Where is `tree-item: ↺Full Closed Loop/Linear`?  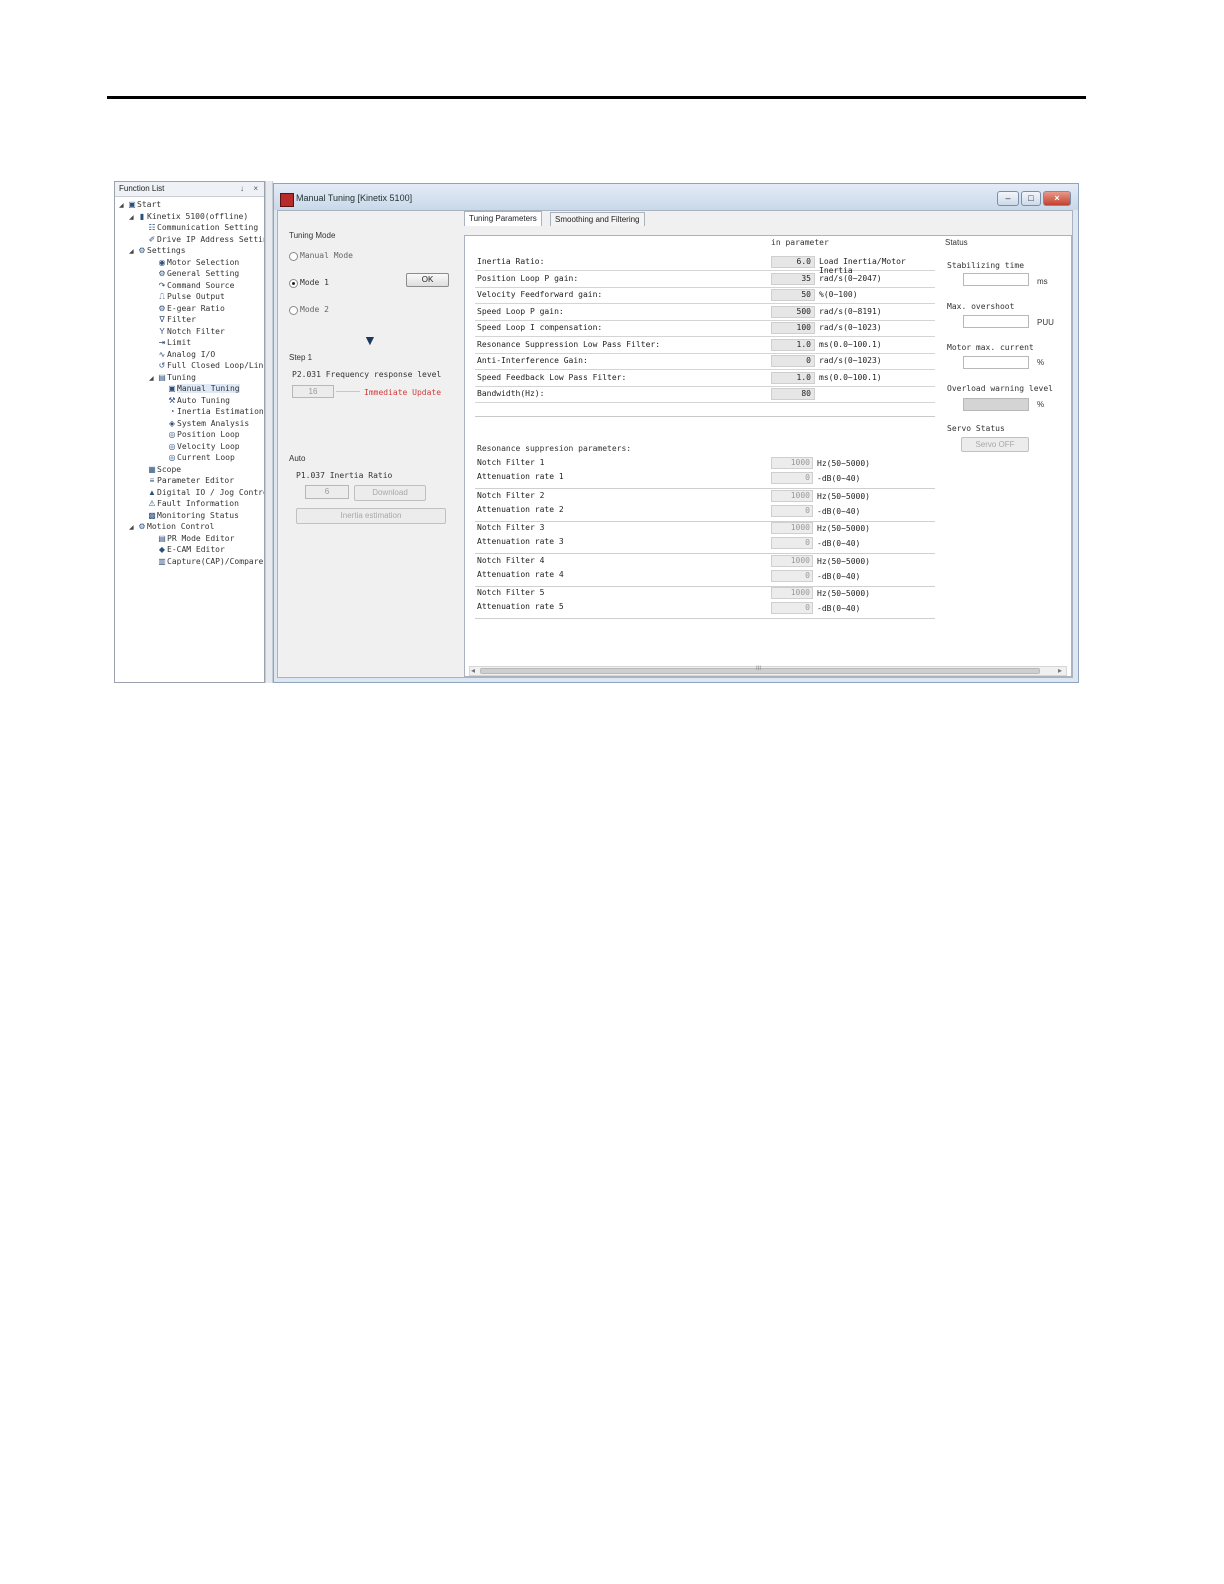 tree-item: ↺Full Closed Loop/Linear is located at coordinates (206, 366).